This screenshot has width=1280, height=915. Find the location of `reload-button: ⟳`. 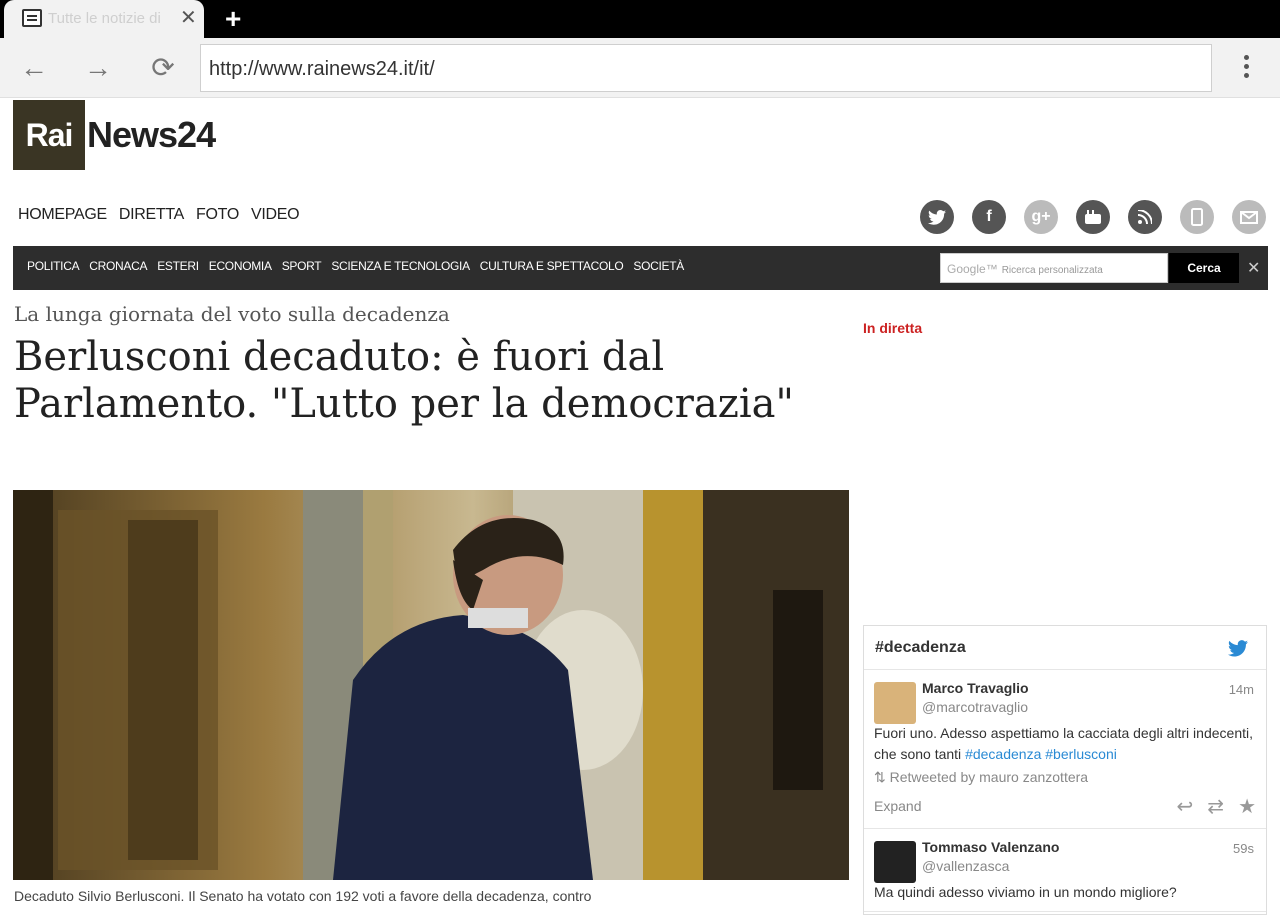

reload-button: ⟳ is located at coordinates (163, 68).